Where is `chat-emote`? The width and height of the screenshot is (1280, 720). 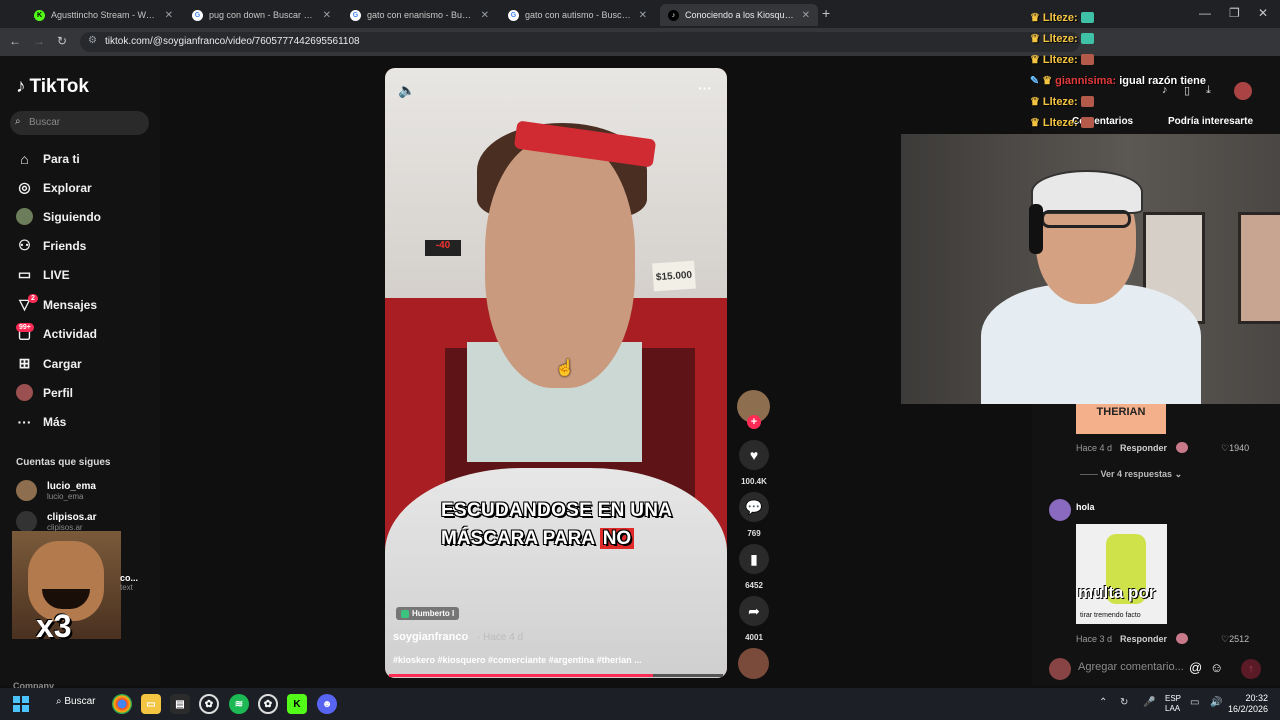 chat-emote is located at coordinates (1087, 101).